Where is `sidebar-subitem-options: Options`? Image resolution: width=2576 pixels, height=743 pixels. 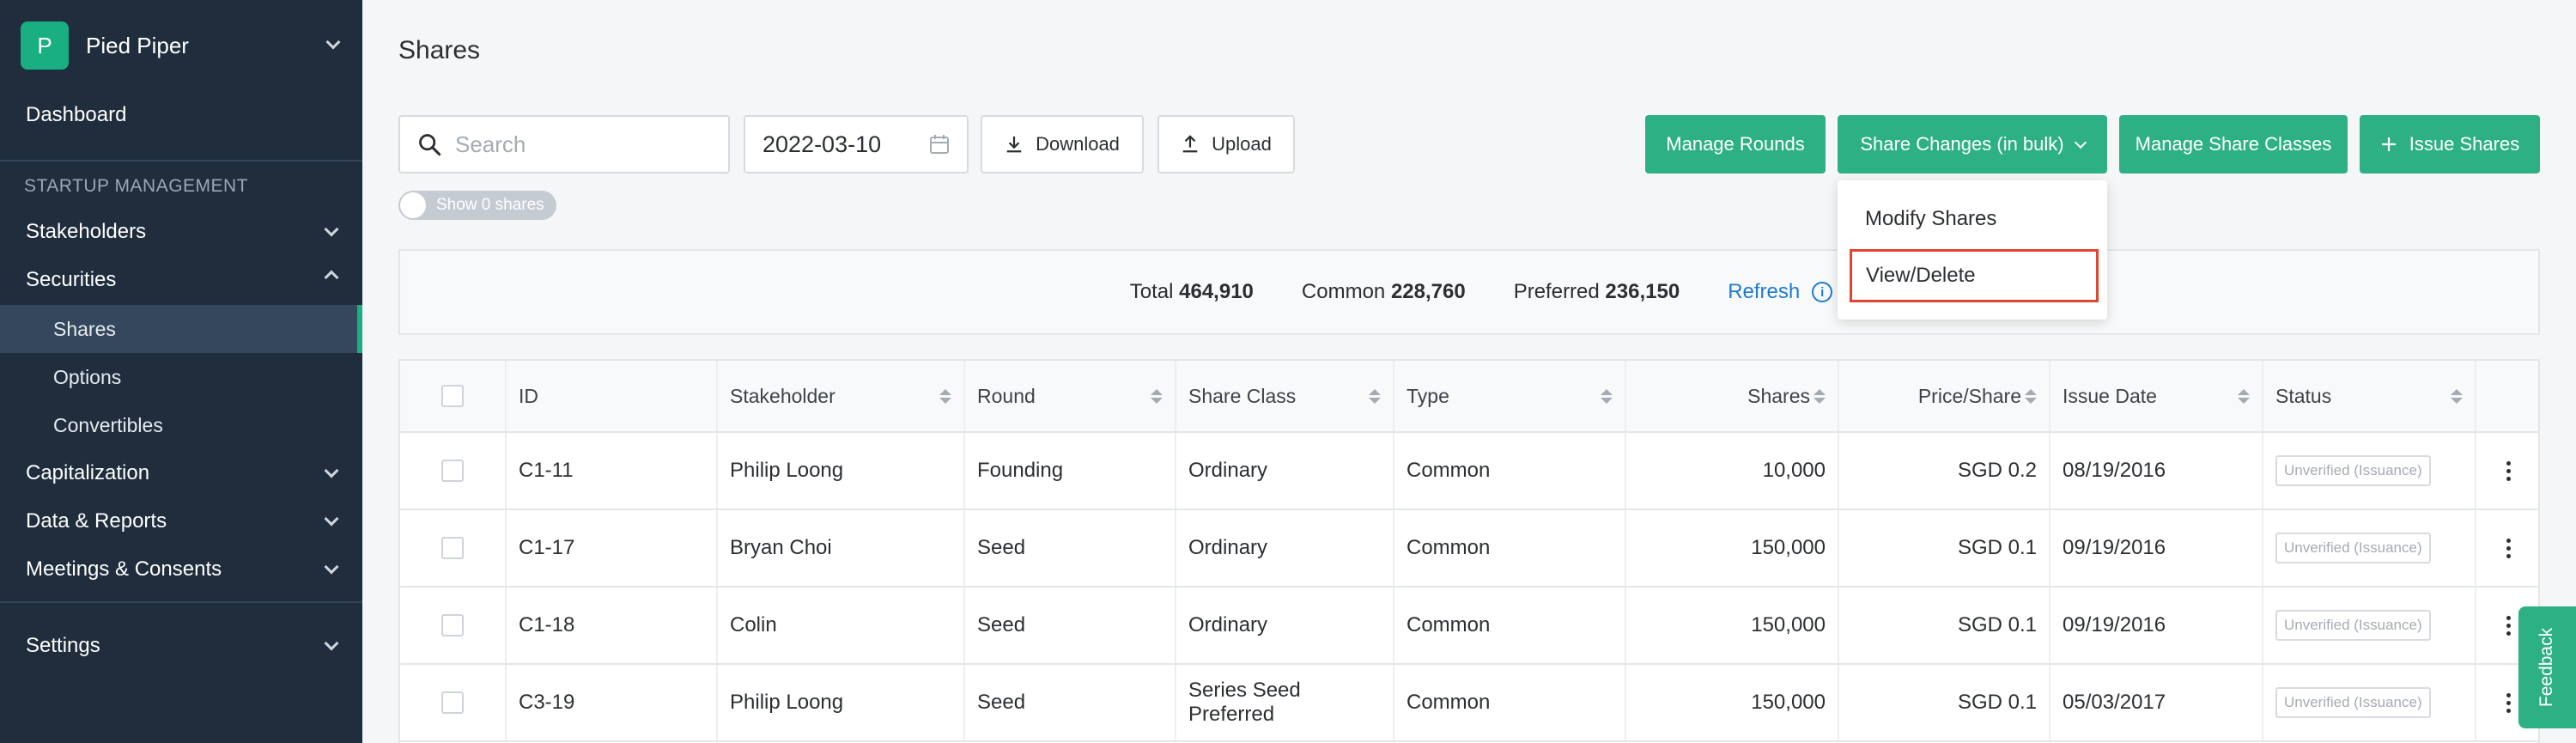
sidebar-subitem-options: Options is located at coordinates (181, 377).